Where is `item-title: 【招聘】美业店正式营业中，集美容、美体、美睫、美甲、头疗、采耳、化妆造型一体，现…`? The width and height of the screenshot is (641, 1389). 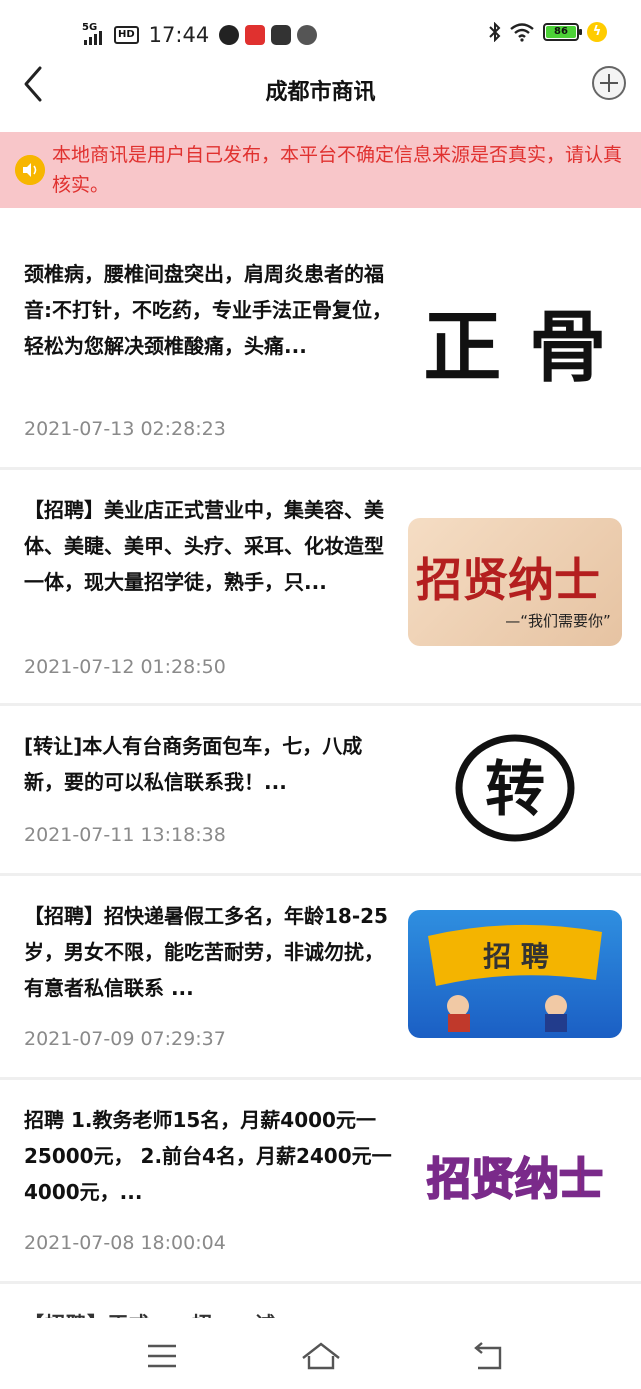
item-title: 【招聘】美业店正式营业中，集美容、美体、美睫、美甲、头疗、采耳、化妆造型一体，现… is located at coordinates (204, 546).